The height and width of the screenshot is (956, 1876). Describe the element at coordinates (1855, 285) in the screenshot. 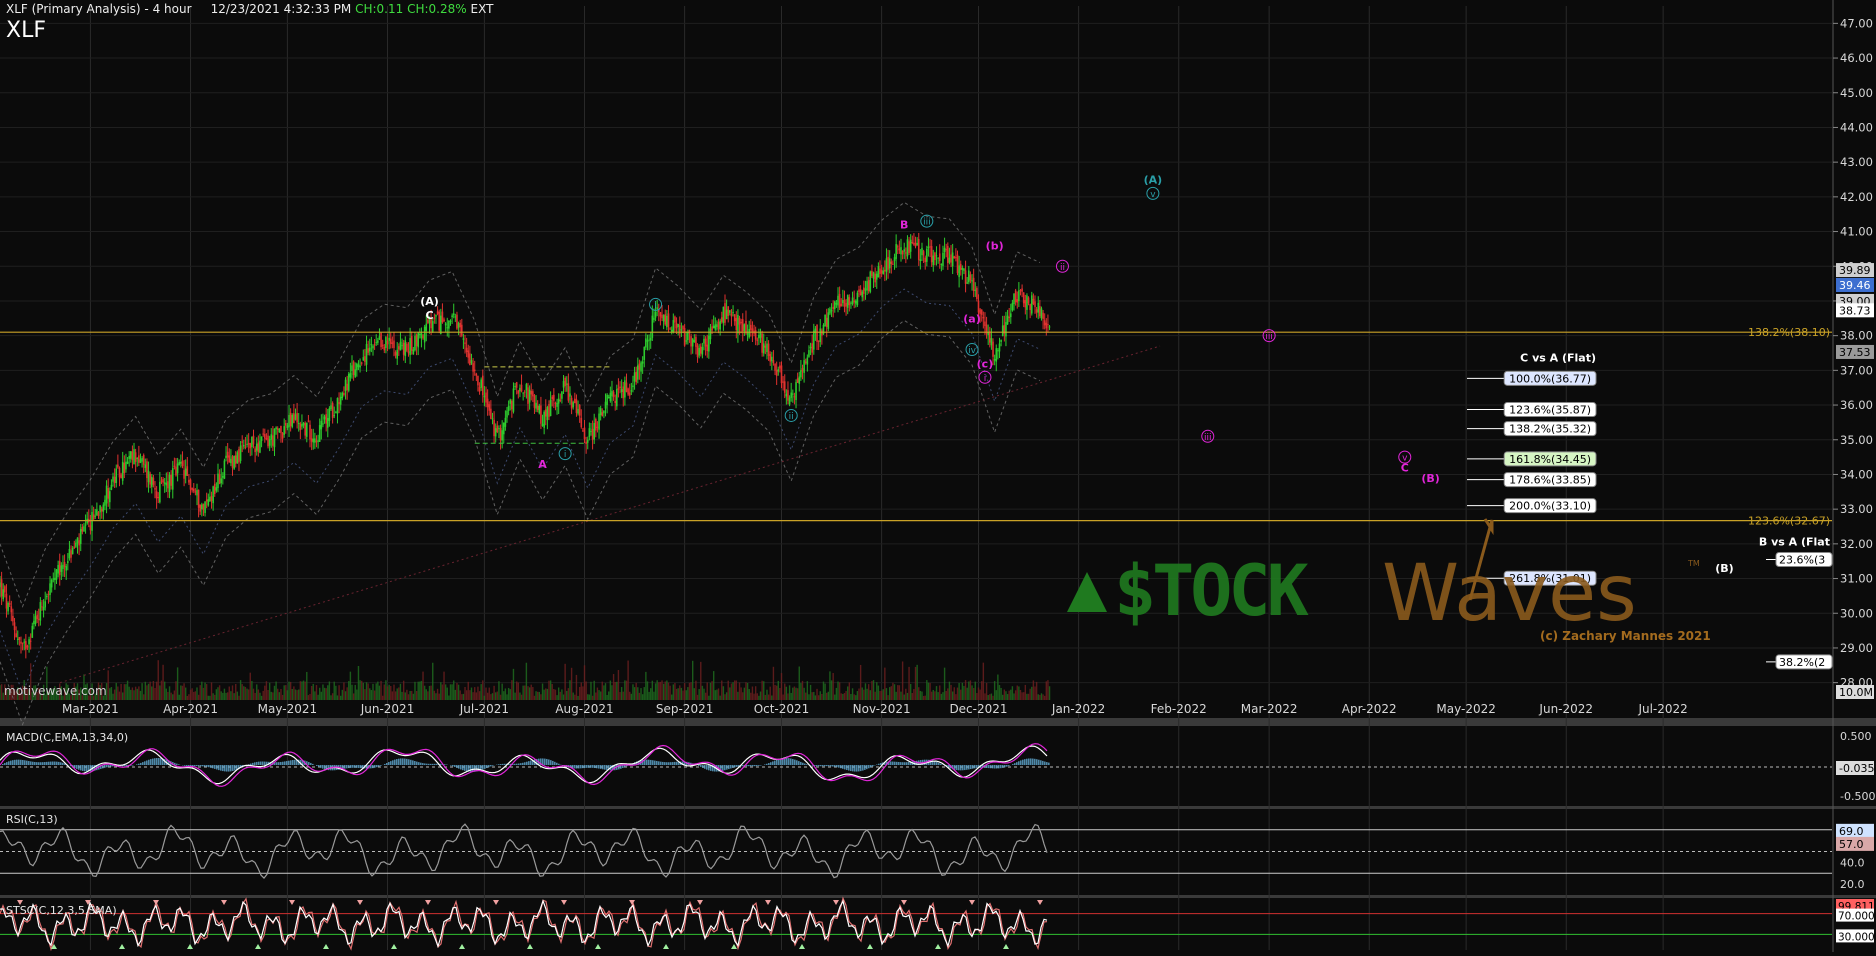

I see `price-marker-label: 39.46` at that location.